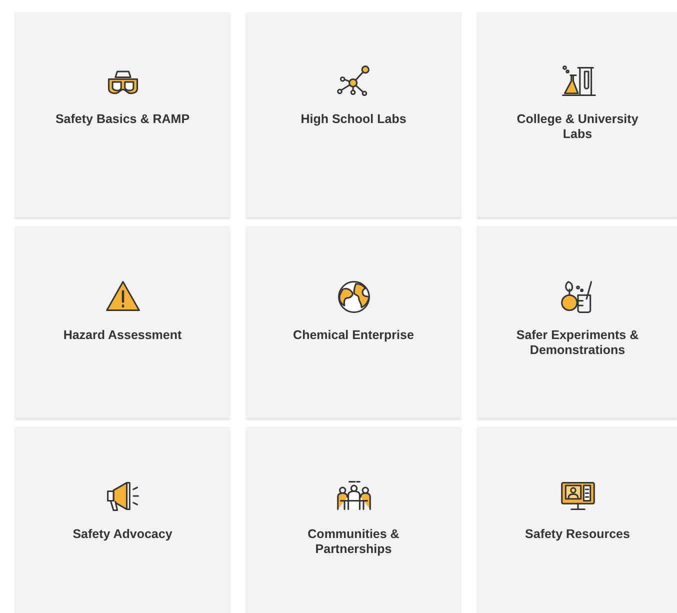 This screenshot has height=613, width=677. Describe the element at coordinates (123, 534) in the screenshot. I see `card-title: Safety Advocacy` at that location.